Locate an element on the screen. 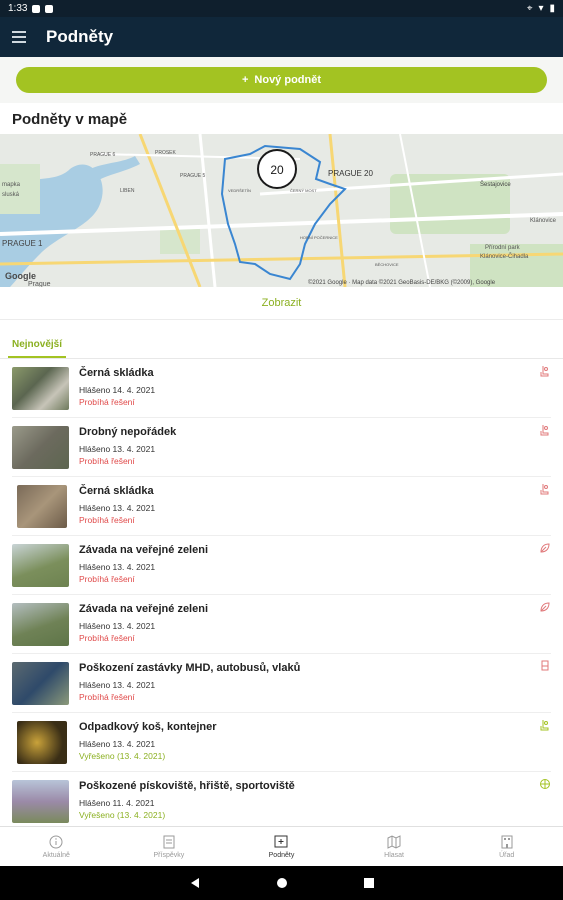 The height and width of the screenshot is (900, 563). system-nav-bar is located at coordinates (281, 883).